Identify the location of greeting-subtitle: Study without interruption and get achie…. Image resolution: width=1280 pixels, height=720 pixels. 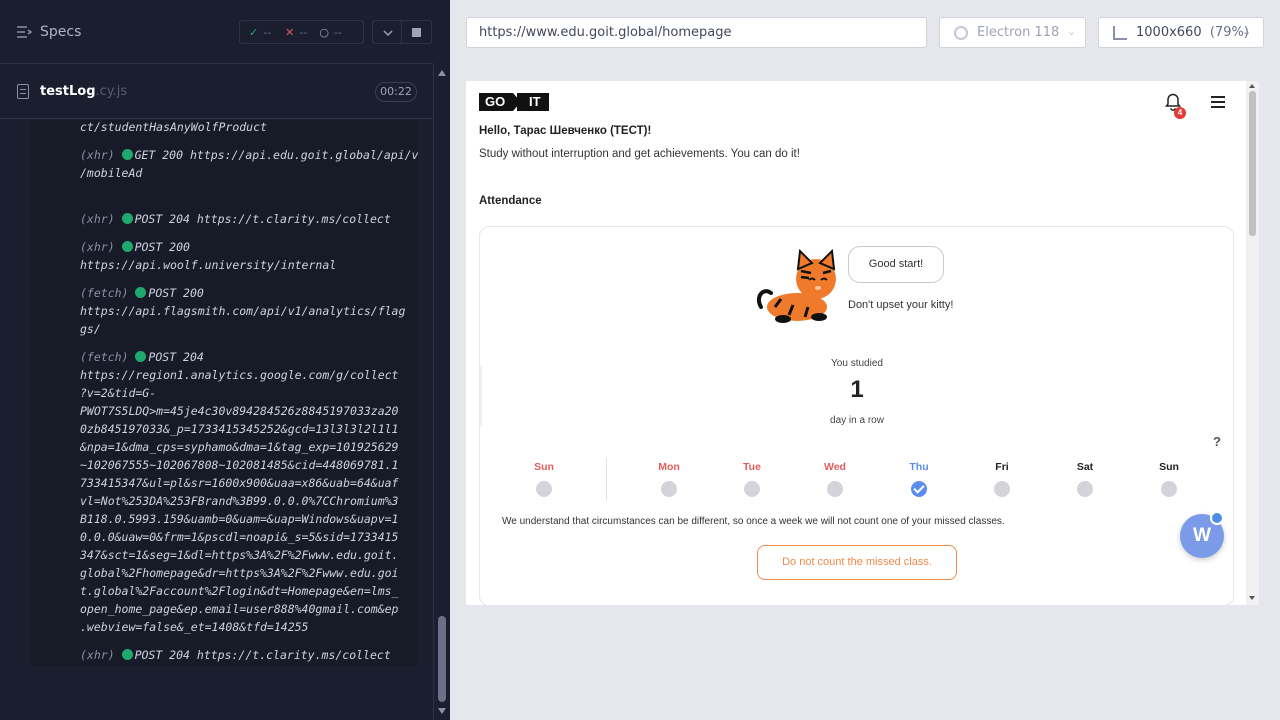
(639, 154).